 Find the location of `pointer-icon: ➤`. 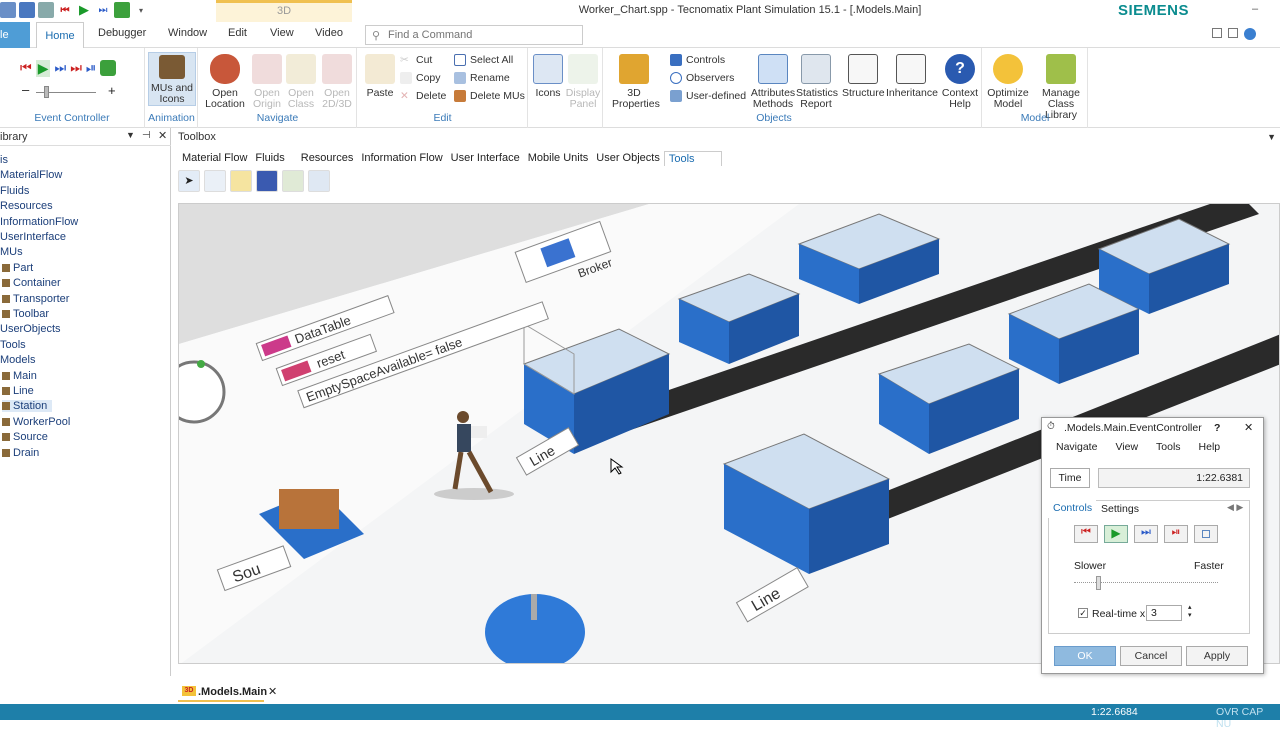

pointer-icon: ➤ is located at coordinates (189, 181).